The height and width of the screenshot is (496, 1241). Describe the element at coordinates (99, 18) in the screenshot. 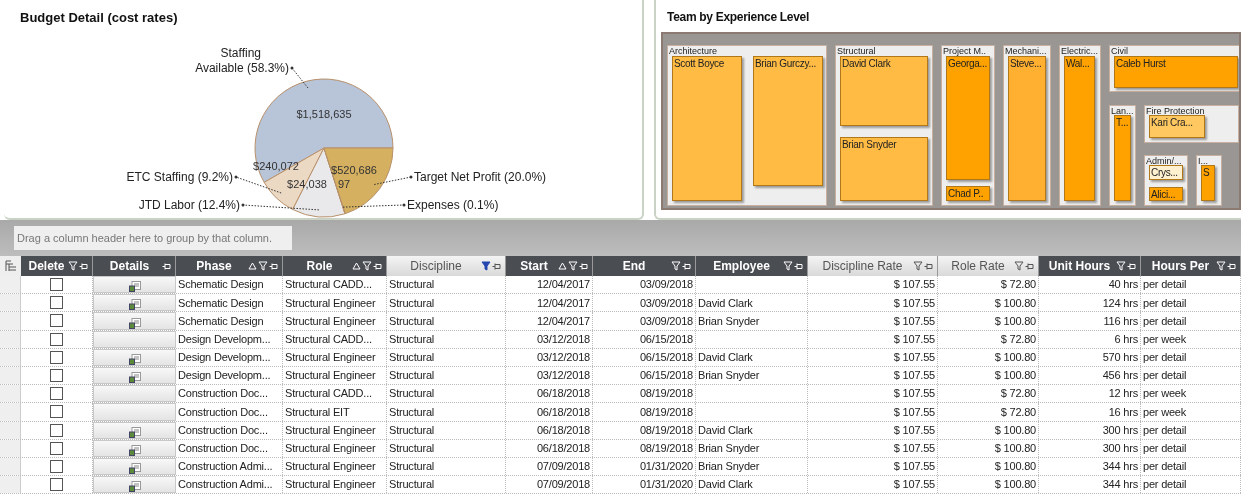

I see `card-title: Budget Detail (cost rates)` at that location.